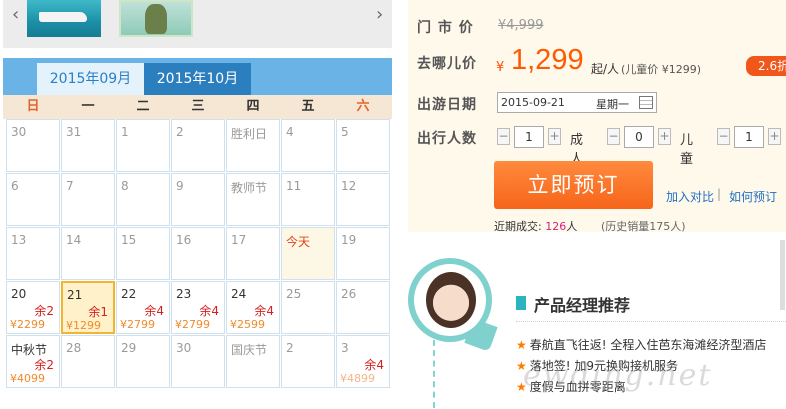 This screenshot has width=786, height=409. Describe the element at coordinates (294, 294) in the screenshot. I see `day-number: 25` at that location.